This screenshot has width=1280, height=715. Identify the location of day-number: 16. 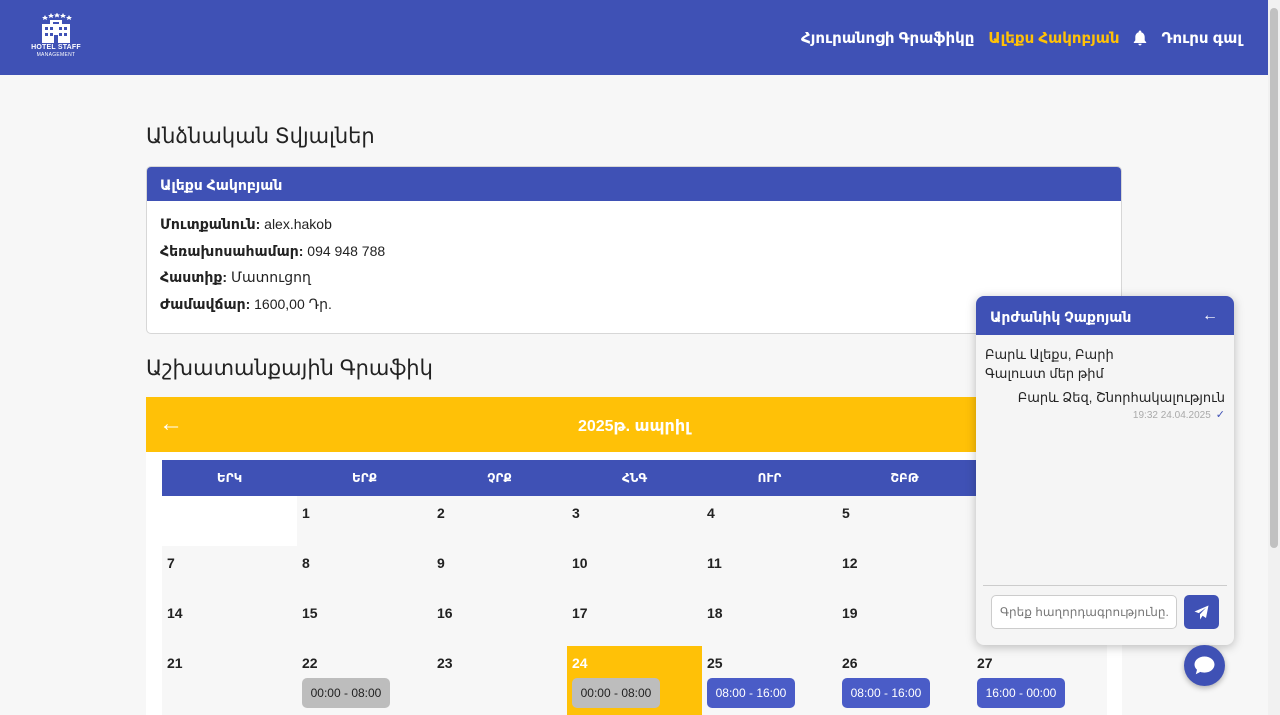
(445, 613).